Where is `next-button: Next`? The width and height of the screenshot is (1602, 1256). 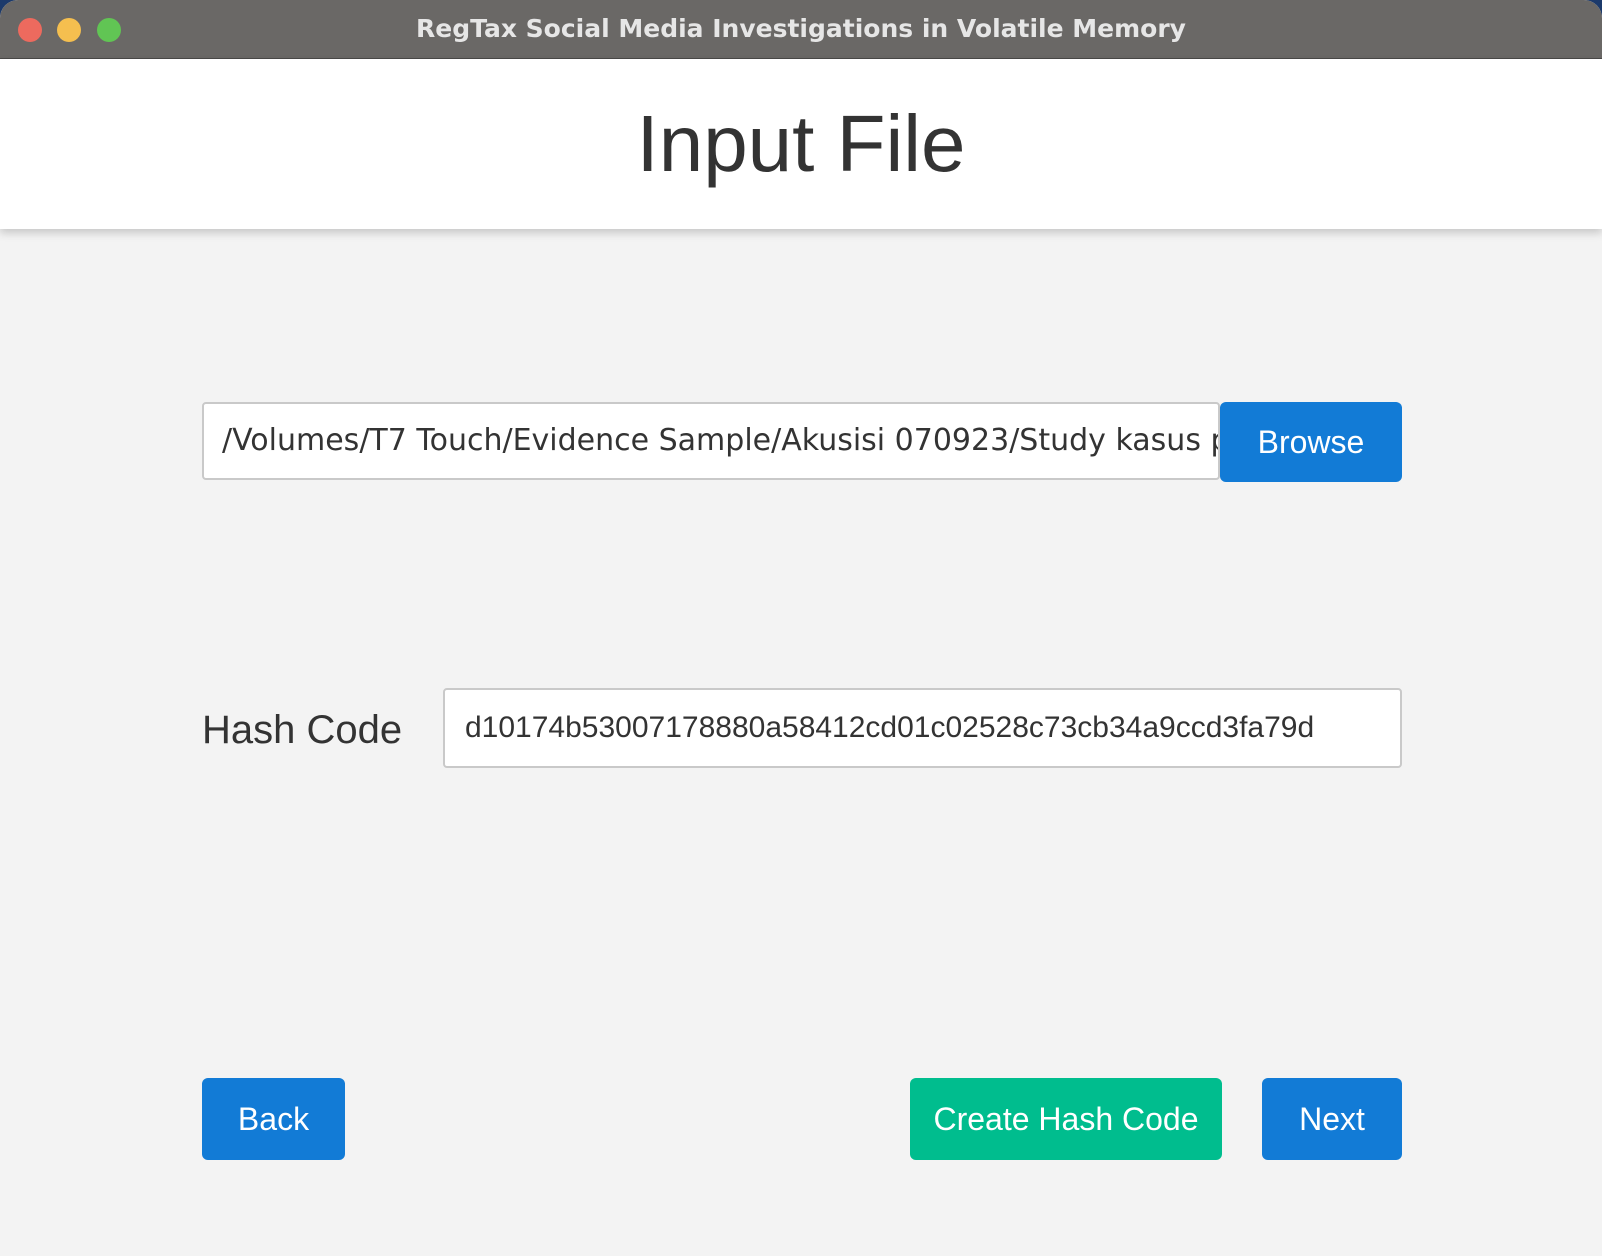 next-button: Next is located at coordinates (1332, 1119).